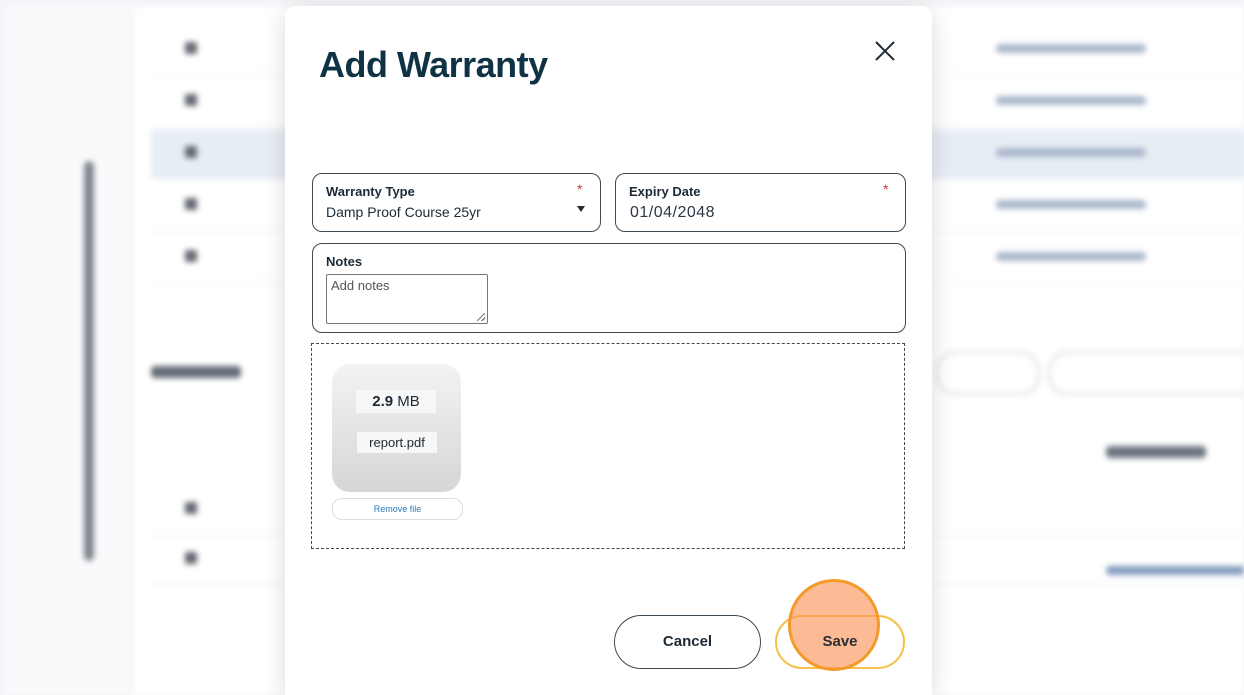  Describe the element at coordinates (481, 317) in the screenshot. I see `resize-grip-icon` at that location.